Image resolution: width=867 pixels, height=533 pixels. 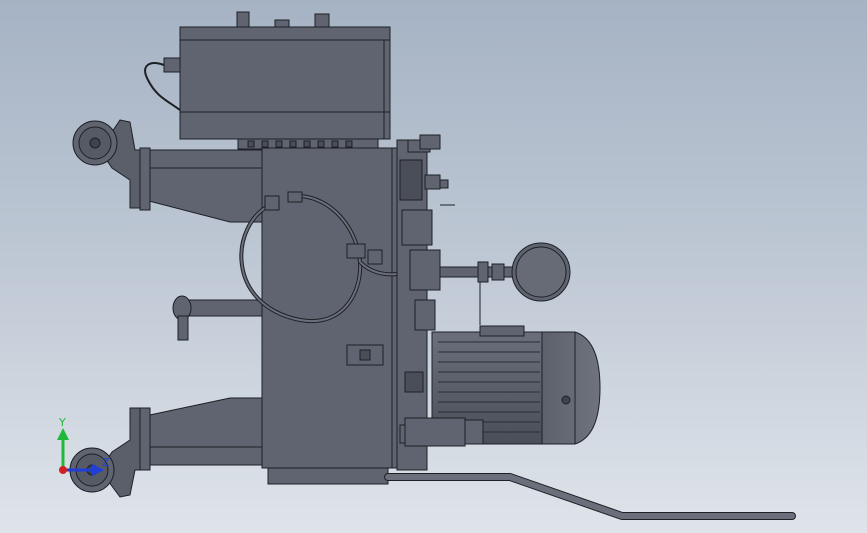 I want to click on upper-caster-wheel, so click(x=106, y=164).